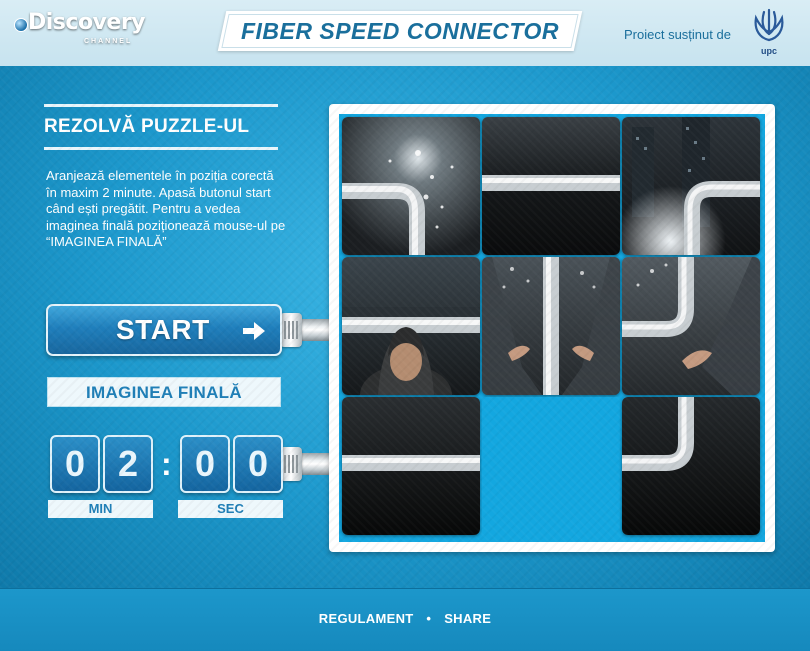 The width and height of the screenshot is (810, 651). What do you see at coordinates (87, 22) in the screenshot?
I see `logo-main-text: Discovery` at bounding box center [87, 22].